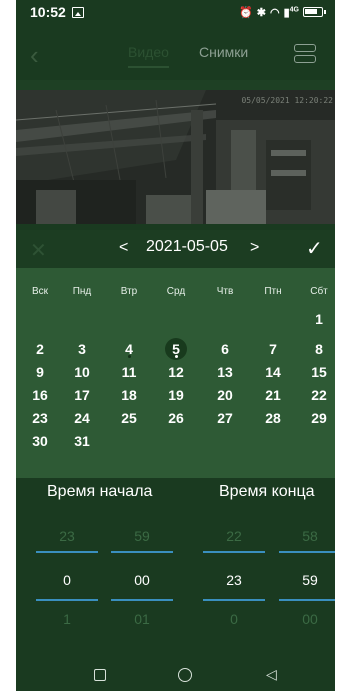  What do you see at coordinates (175, 12) in the screenshot?
I see `status-bar: 10:52 ⏰ ✱ ◠ ▮4G` at bounding box center [175, 12].